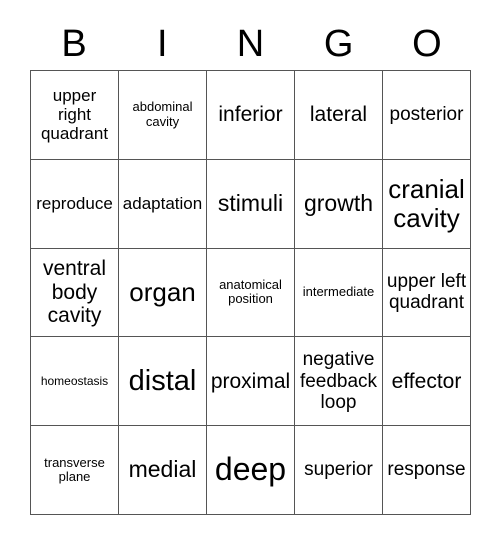  I want to click on bingo-cell-label: negative feedback loop, so click(338, 381).